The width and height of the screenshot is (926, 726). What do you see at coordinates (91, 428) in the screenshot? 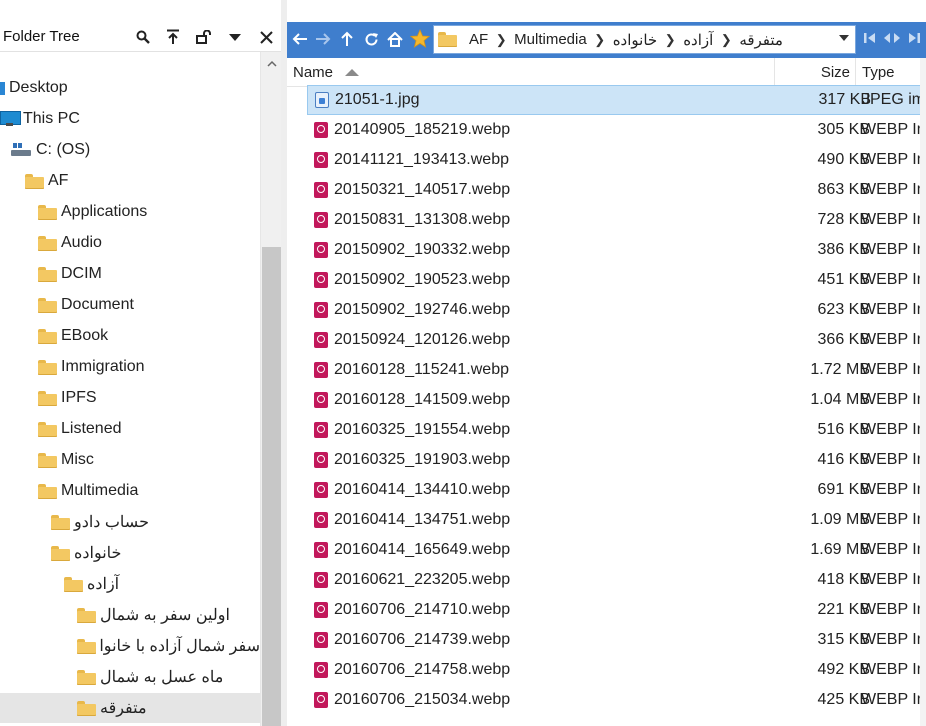
I see `tree-item-label: Listened` at bounding box center [91, 428].